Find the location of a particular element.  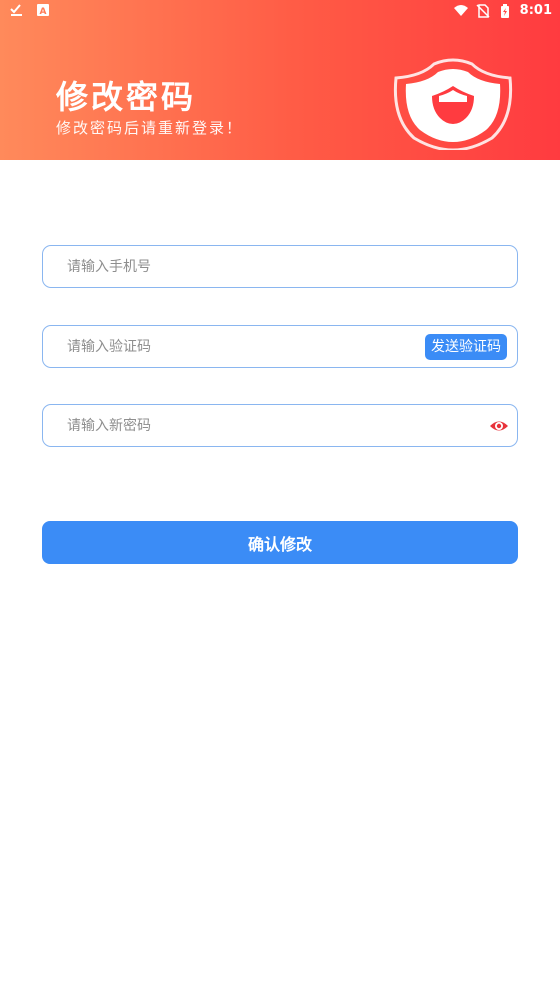

new-password-input is located at coordinates (247, 425).